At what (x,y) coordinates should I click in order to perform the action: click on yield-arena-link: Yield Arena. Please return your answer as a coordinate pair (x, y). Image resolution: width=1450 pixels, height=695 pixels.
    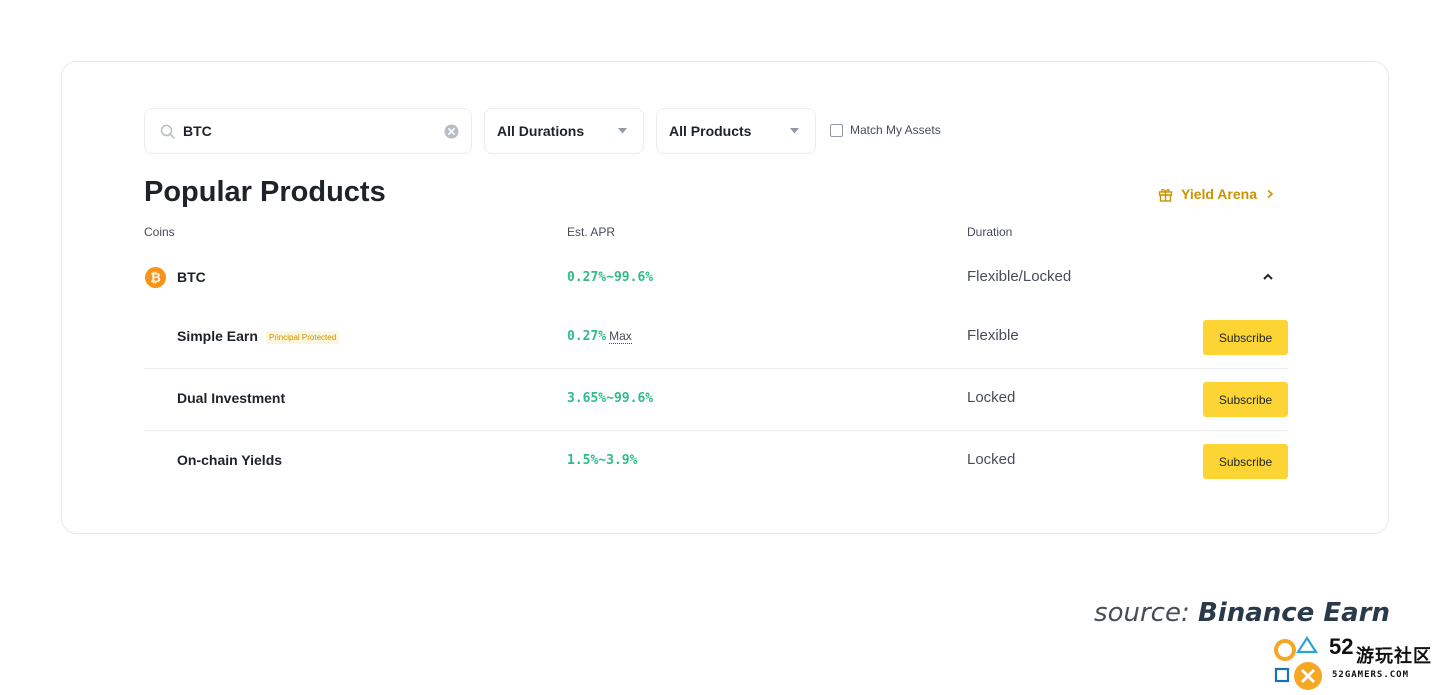
    Looking at the image, I should click on (1216, 194).